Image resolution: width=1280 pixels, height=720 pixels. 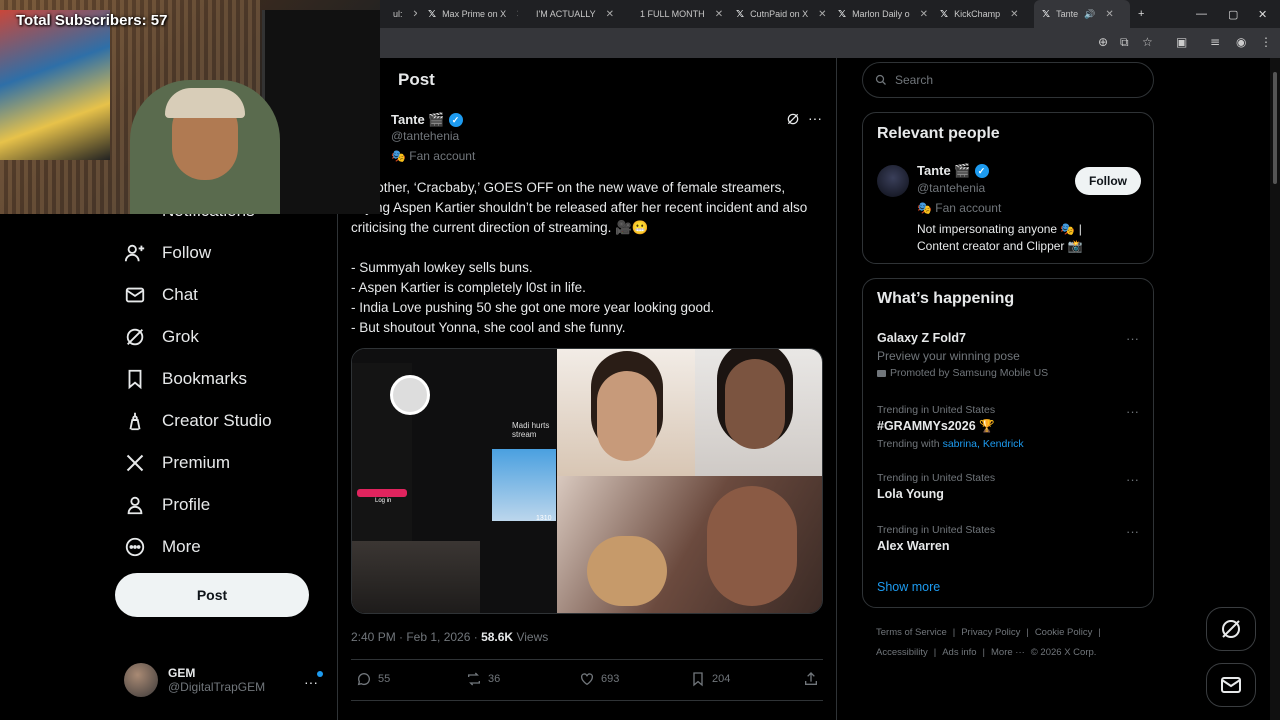 I want to click on install-app-icon: ⧉, so click(x=1124, y=42).